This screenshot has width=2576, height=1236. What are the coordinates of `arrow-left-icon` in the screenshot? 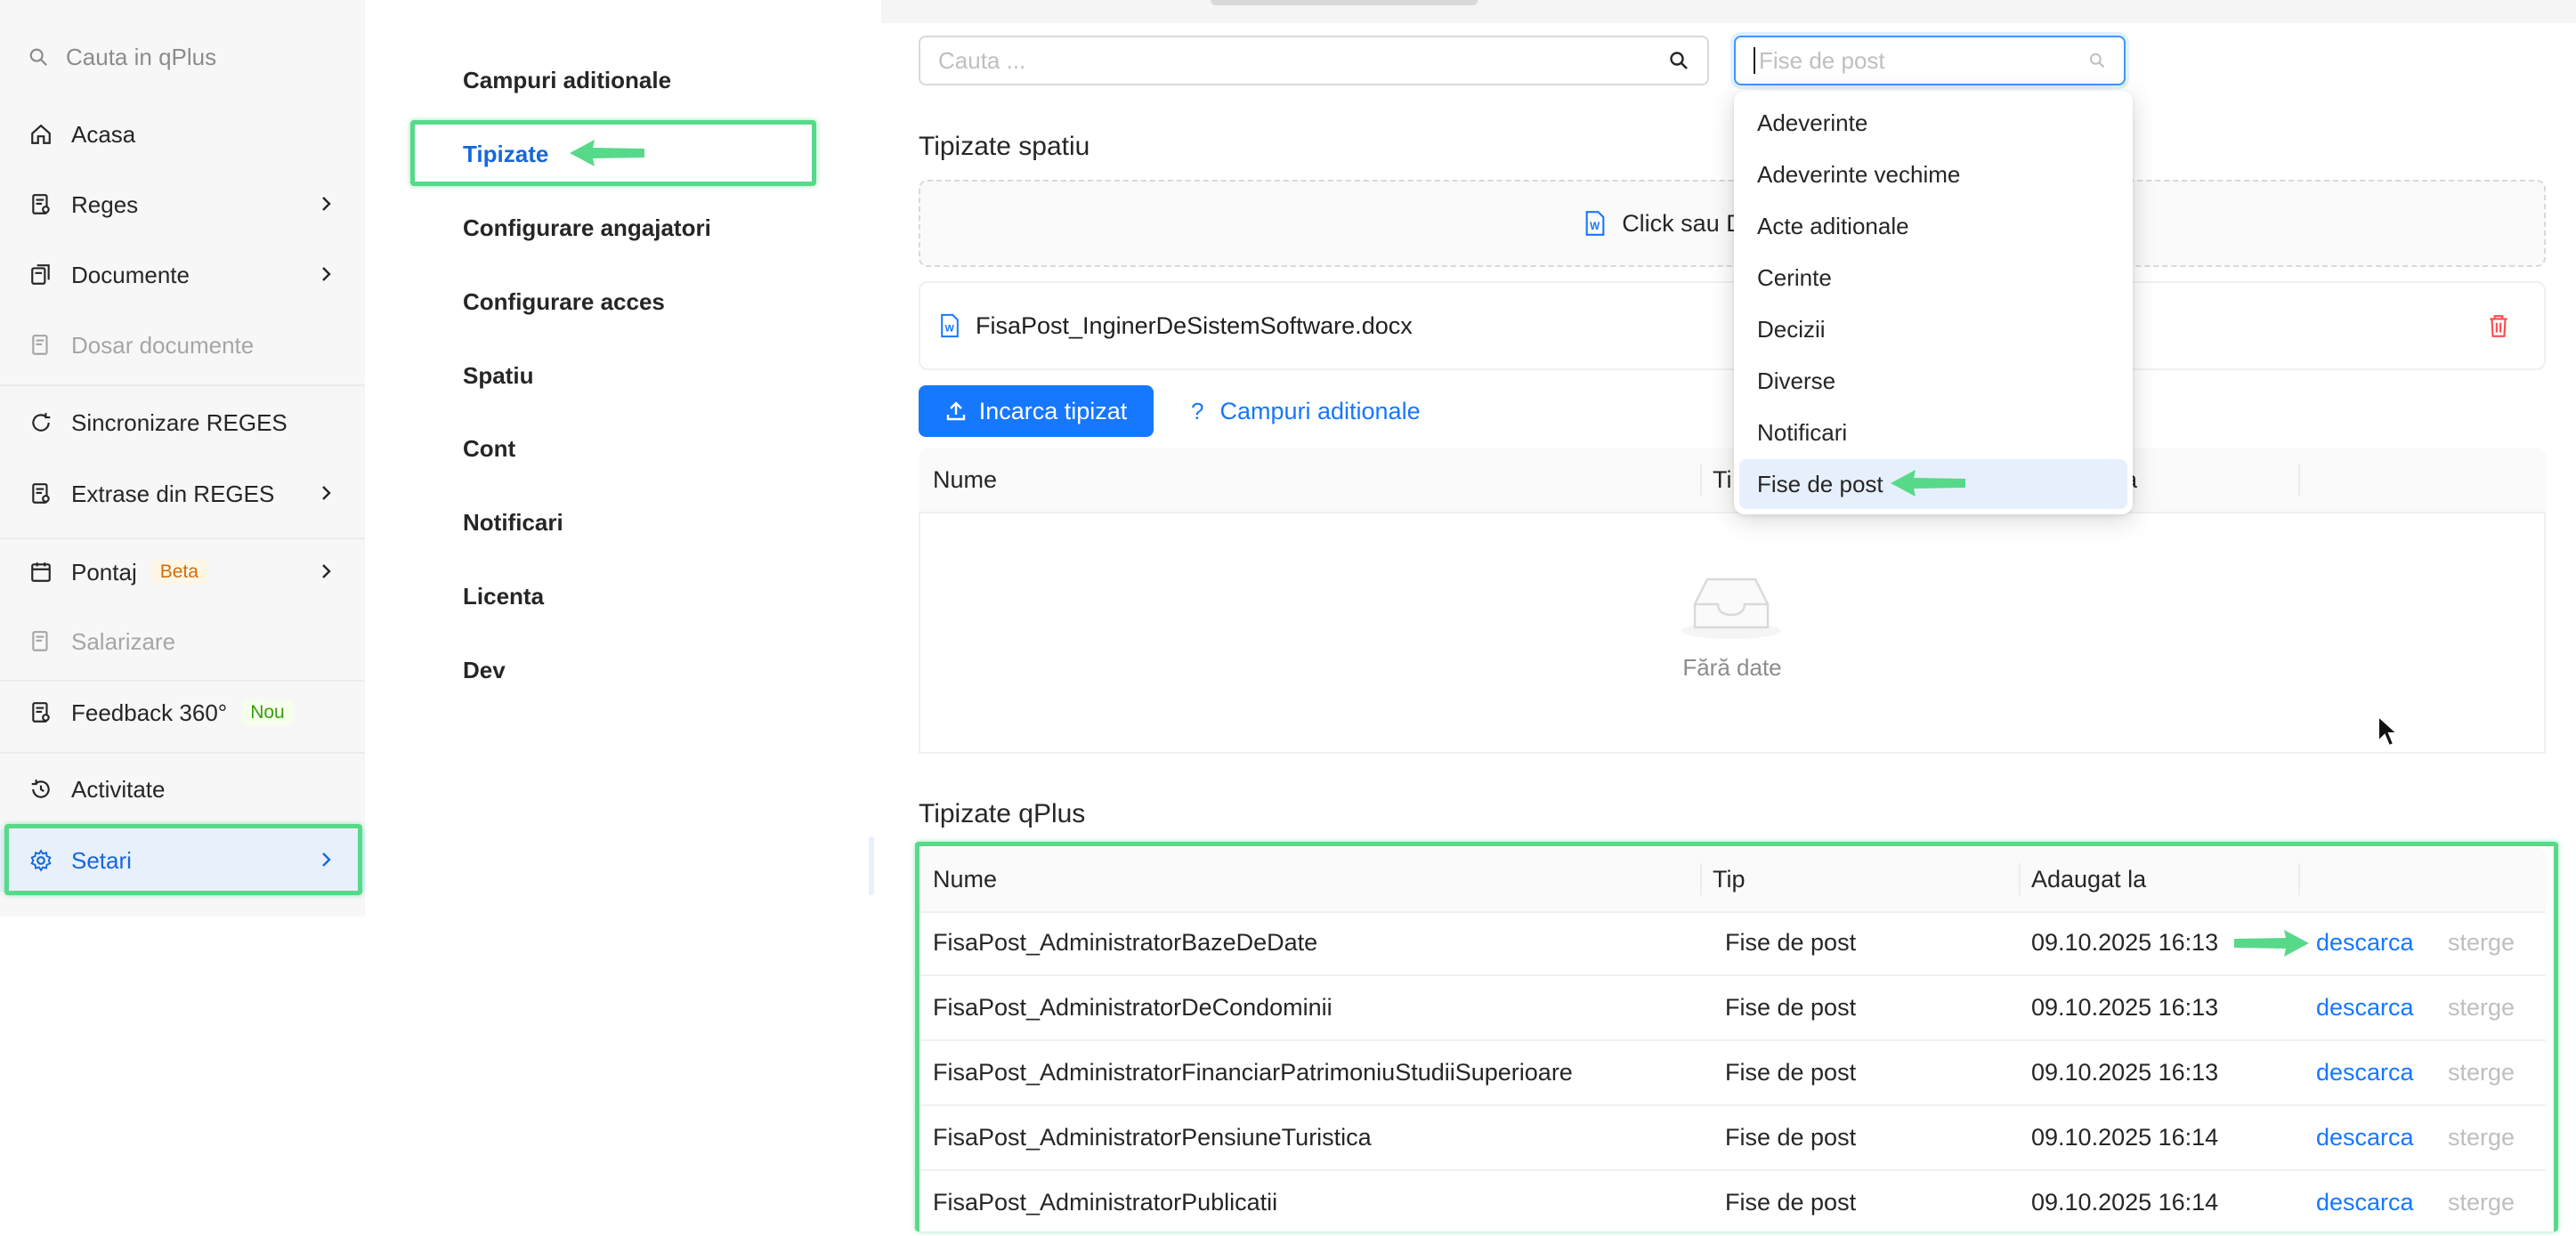 It's located at (1928, 484).